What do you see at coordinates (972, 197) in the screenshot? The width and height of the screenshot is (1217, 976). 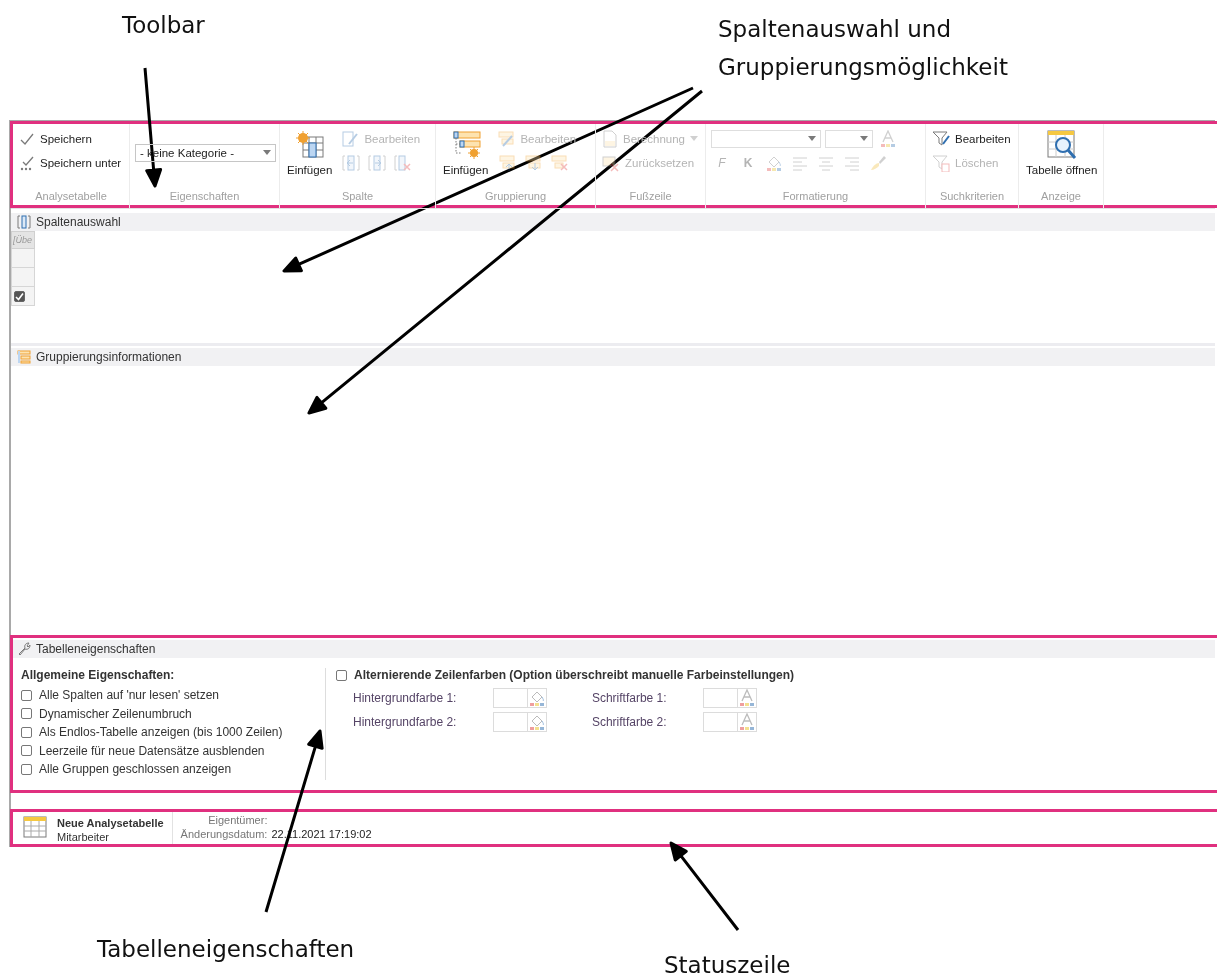 I see `group-label: Suchkriterien` at bounding box center [972, 197].